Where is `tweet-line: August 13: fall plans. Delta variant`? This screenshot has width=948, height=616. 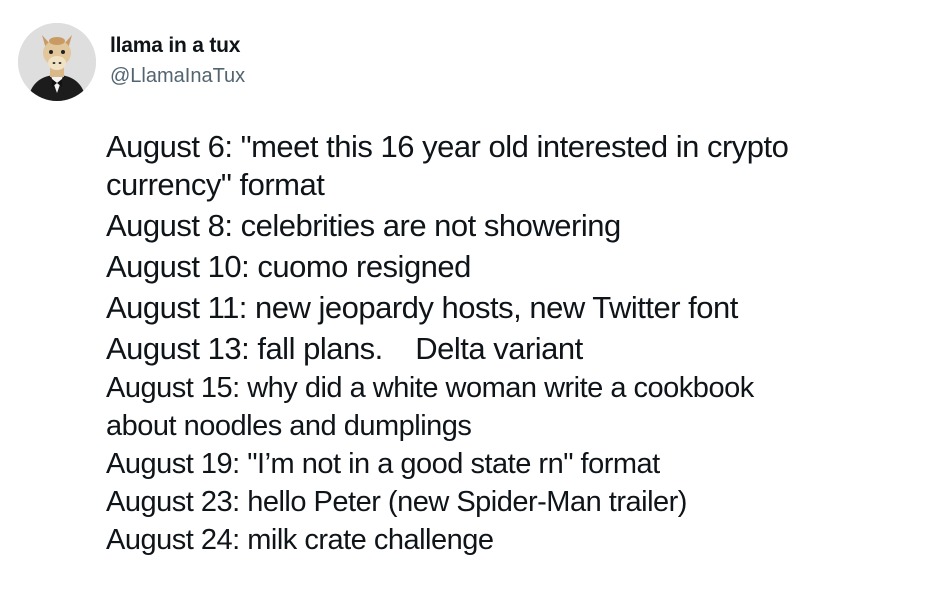 tweet-line: August 13: fall plans. Delta variant is located at coordinates (344, 348).